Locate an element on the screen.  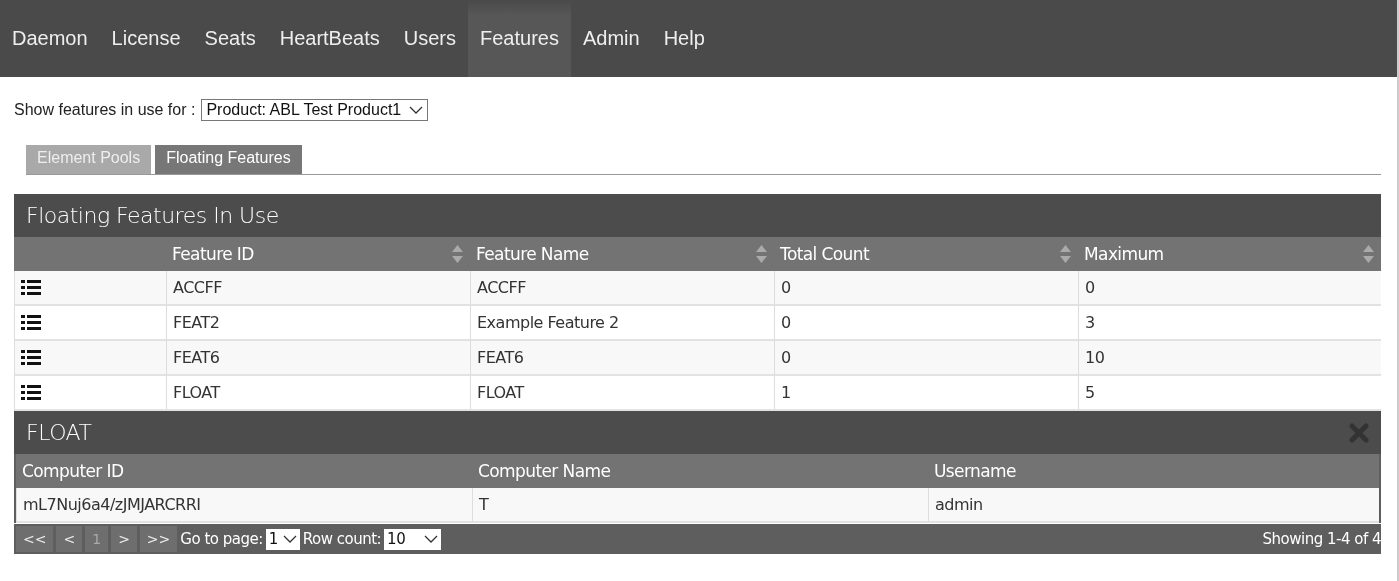
table-cell: 10 is located at coordinates (1229, 358).